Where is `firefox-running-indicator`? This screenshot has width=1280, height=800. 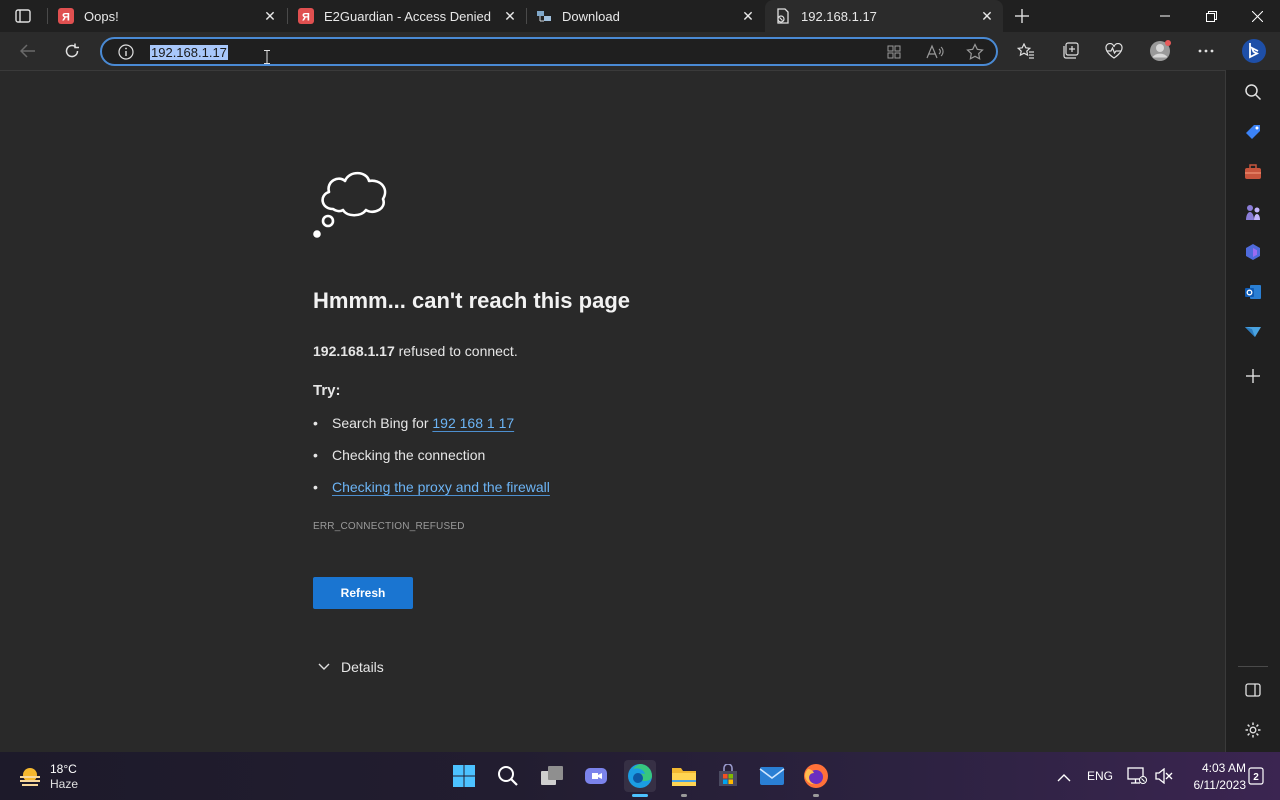 firefox-running-indicator is located at coordinates (816, 795).